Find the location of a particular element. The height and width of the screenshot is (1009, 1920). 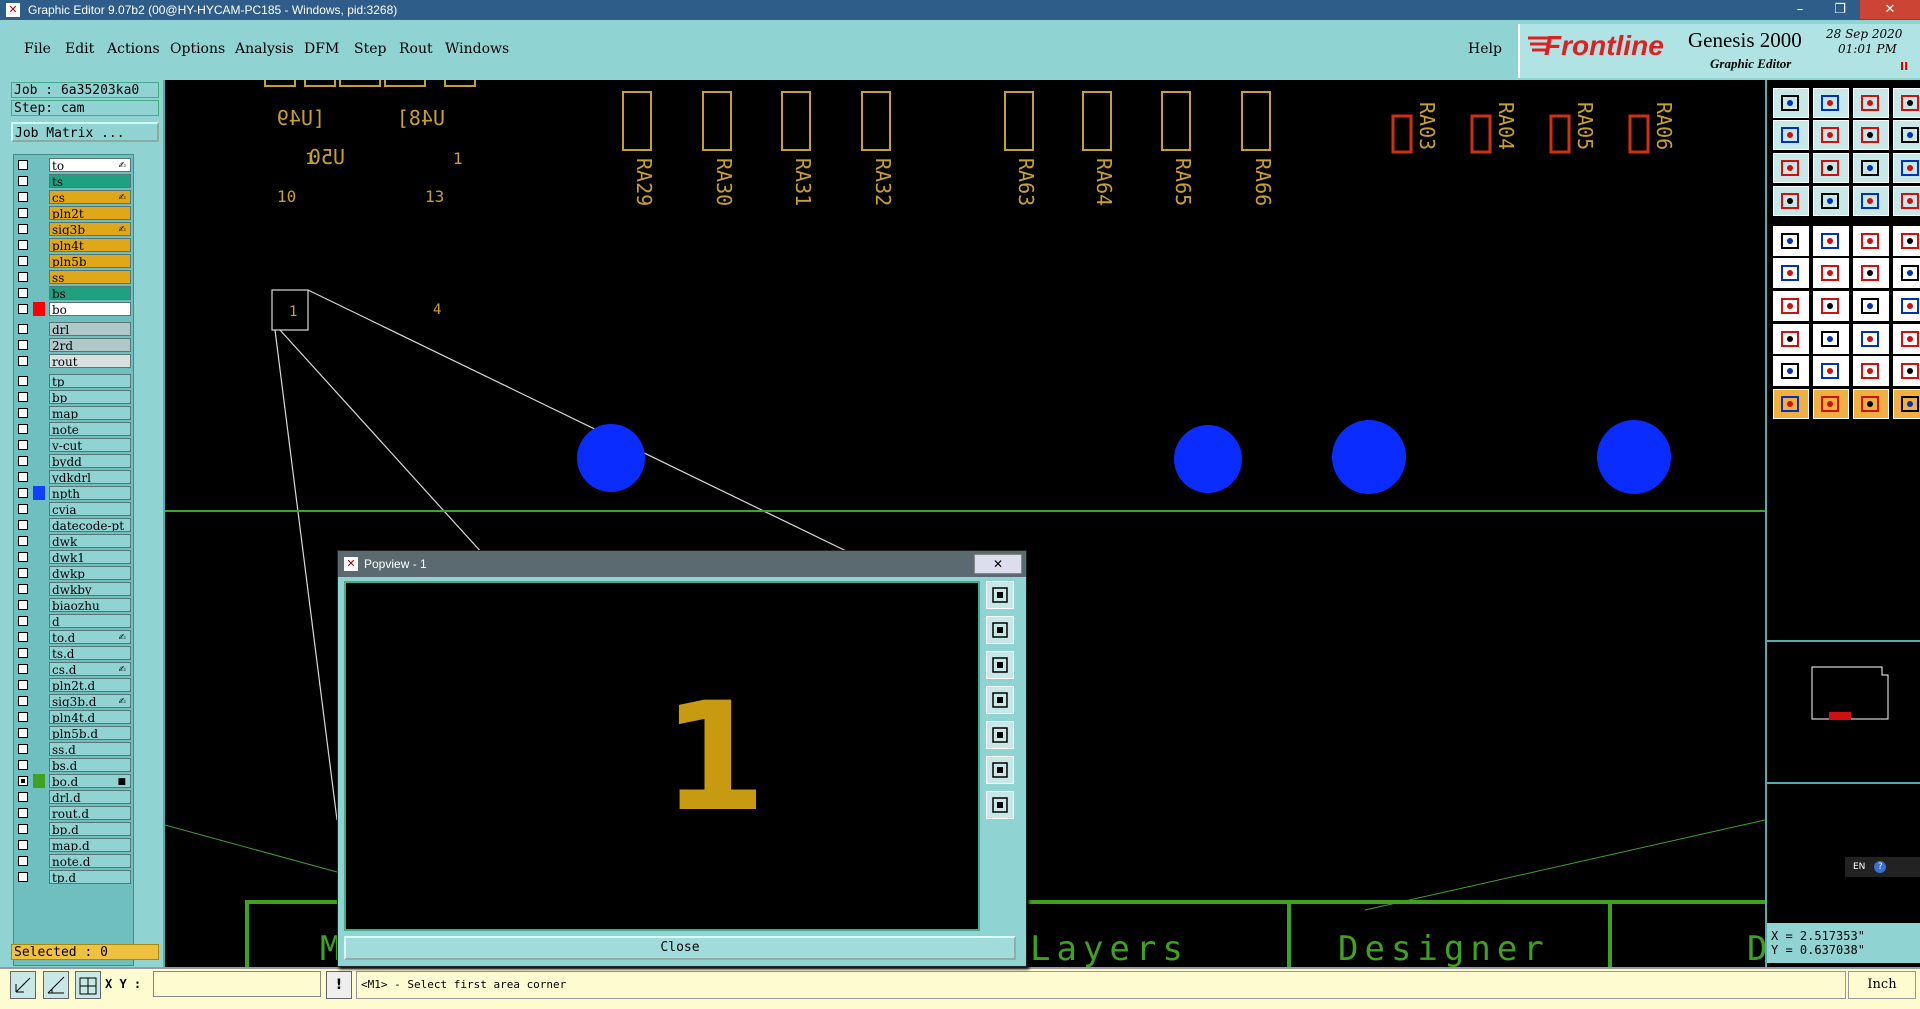

layer-row-bydd: bydd is located at coordinates (73, 461).